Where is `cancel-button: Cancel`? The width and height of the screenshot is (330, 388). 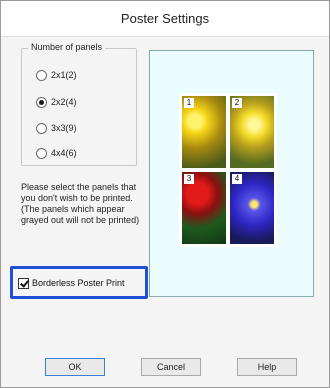 cancel-button: Cancel is located at coordinates (171, 367).